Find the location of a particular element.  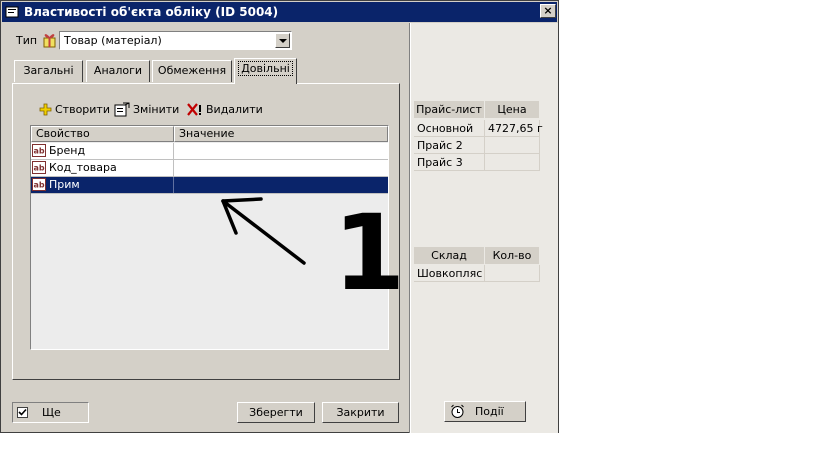

delete-button-label: Видалити is located at coordinates (234, 109).